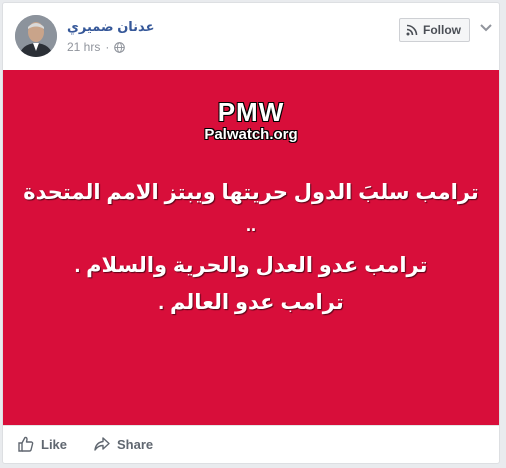  What do you see at coordinates (26, 444) in the screenshot?
I see `thumbs-up-icon` at bounding box center [26, 444].